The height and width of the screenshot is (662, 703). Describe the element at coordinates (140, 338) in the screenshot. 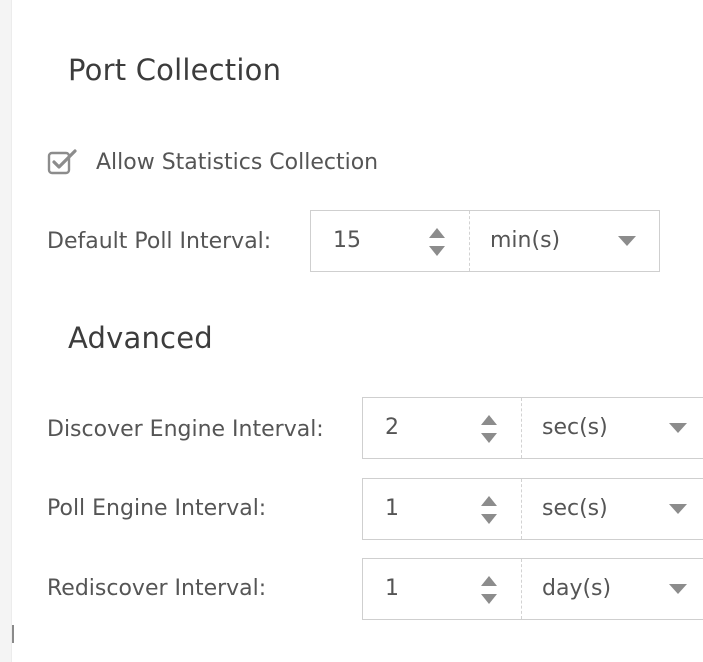

I see `advanced-heading: Advanced` at that location.